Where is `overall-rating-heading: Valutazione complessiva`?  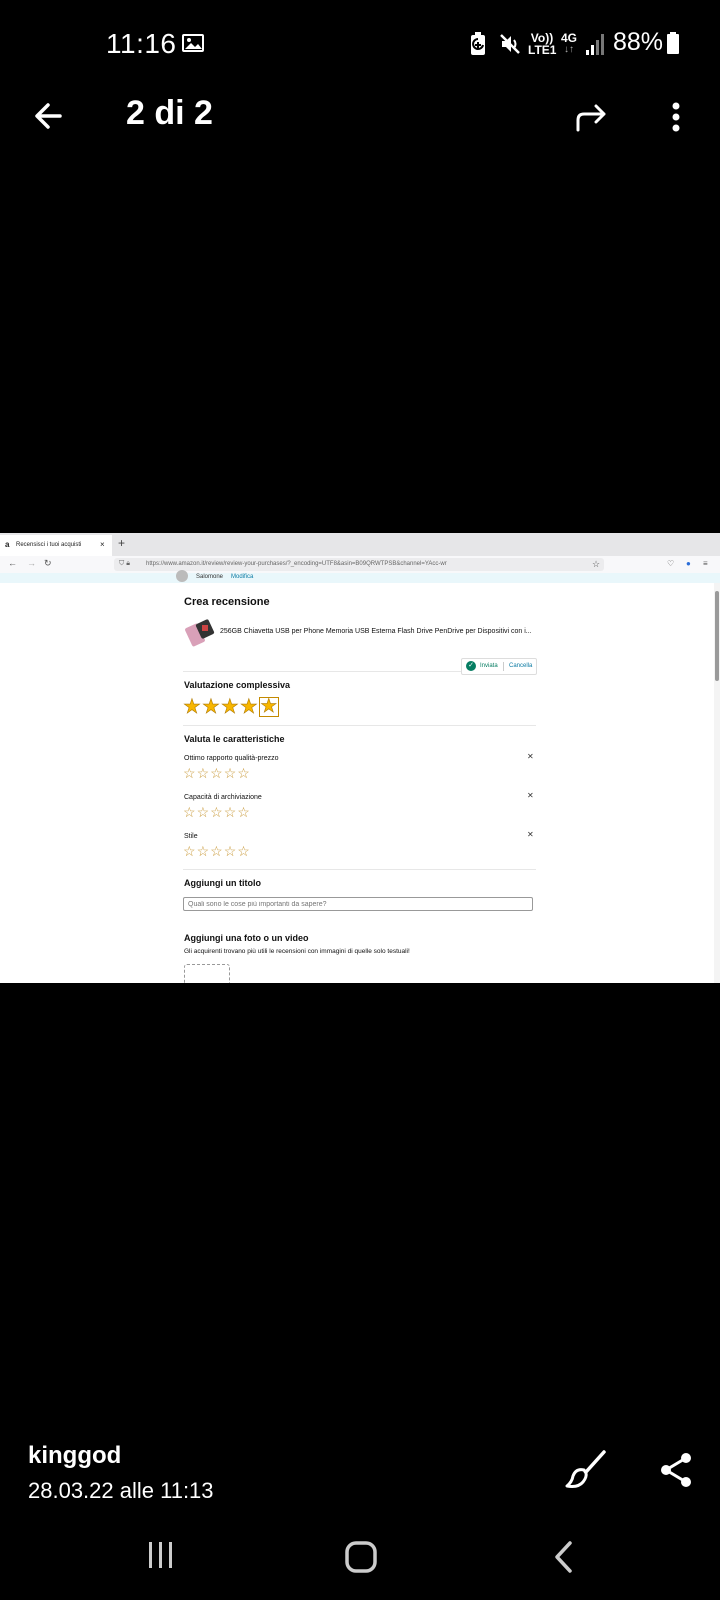 overall-rating-heading: Valutazione complessiva is located at coordinates (237, 685).